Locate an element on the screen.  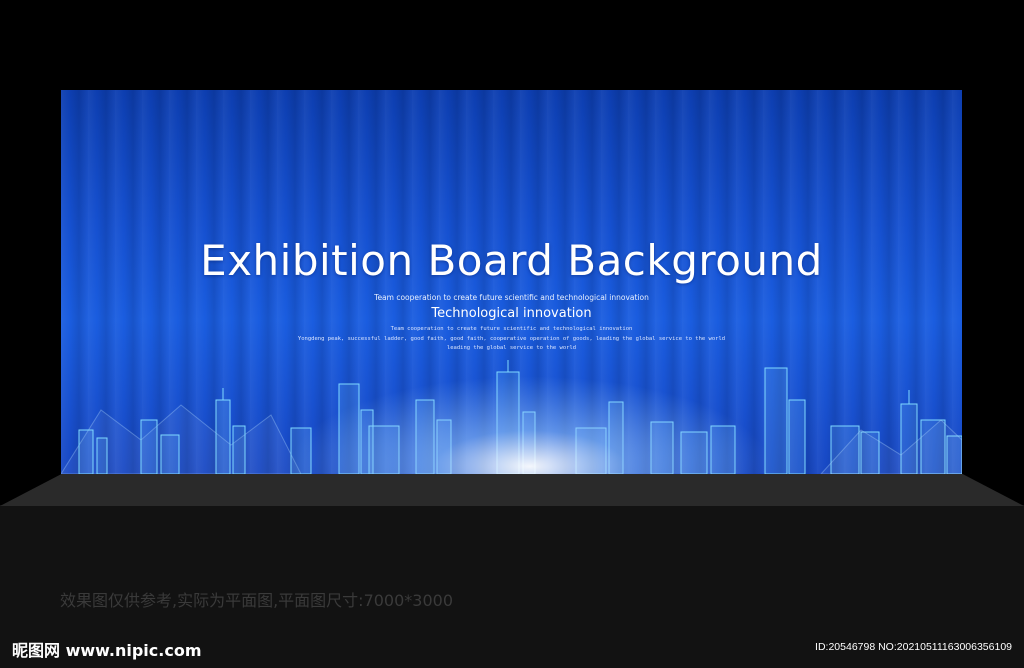
image-id: ID:20546798 NO:20210511163006356109 is located at coordinates (913, 647).